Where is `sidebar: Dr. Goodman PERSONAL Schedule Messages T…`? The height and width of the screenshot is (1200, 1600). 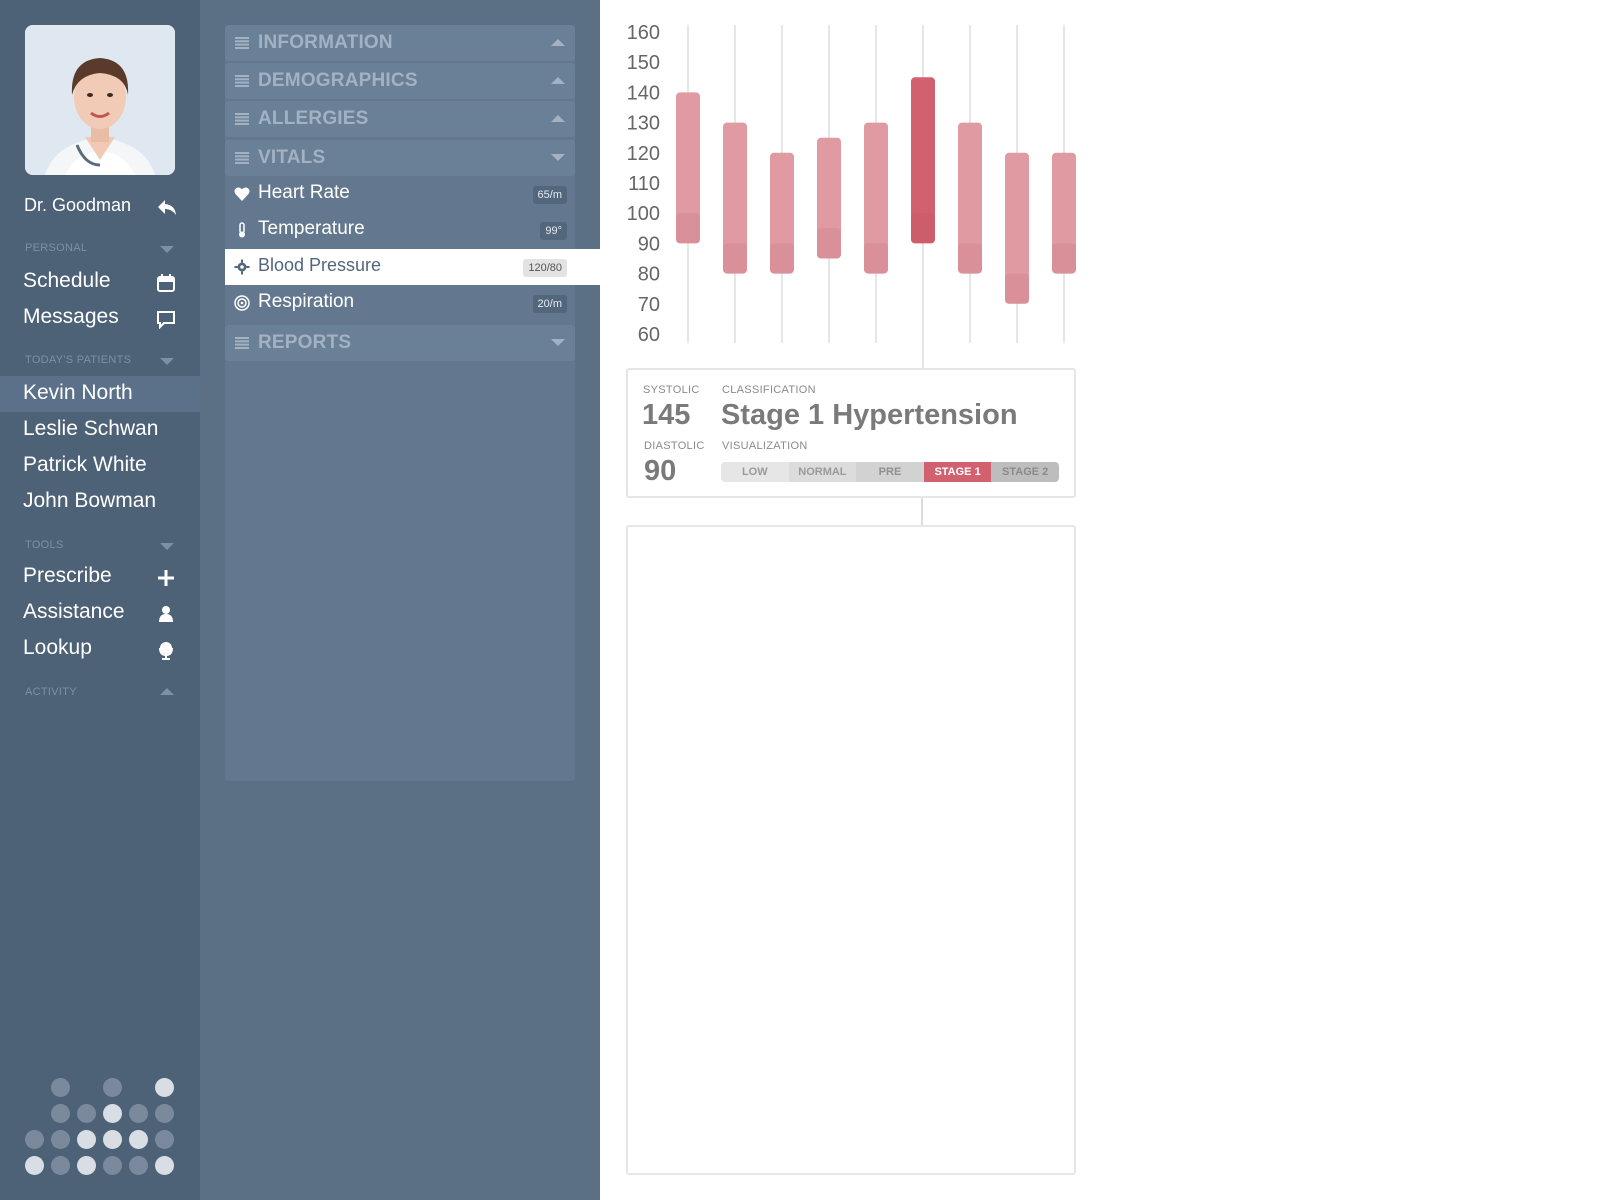
sidebar: Dr. Goodman PERSONAL Schedule Messages T… is located at coordinates (100, 600).